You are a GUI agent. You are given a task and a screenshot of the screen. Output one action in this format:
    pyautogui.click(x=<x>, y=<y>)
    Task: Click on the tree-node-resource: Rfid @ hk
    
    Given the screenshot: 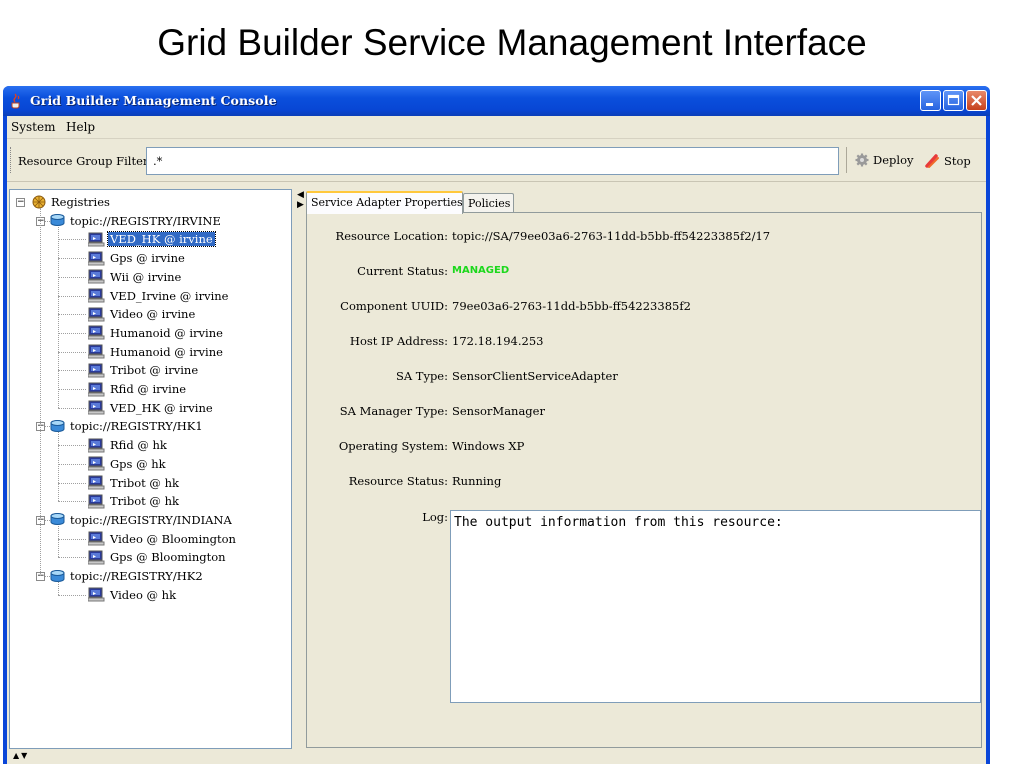 What is the action you would take?
    pyautogui.click(x=128, y=445)
    